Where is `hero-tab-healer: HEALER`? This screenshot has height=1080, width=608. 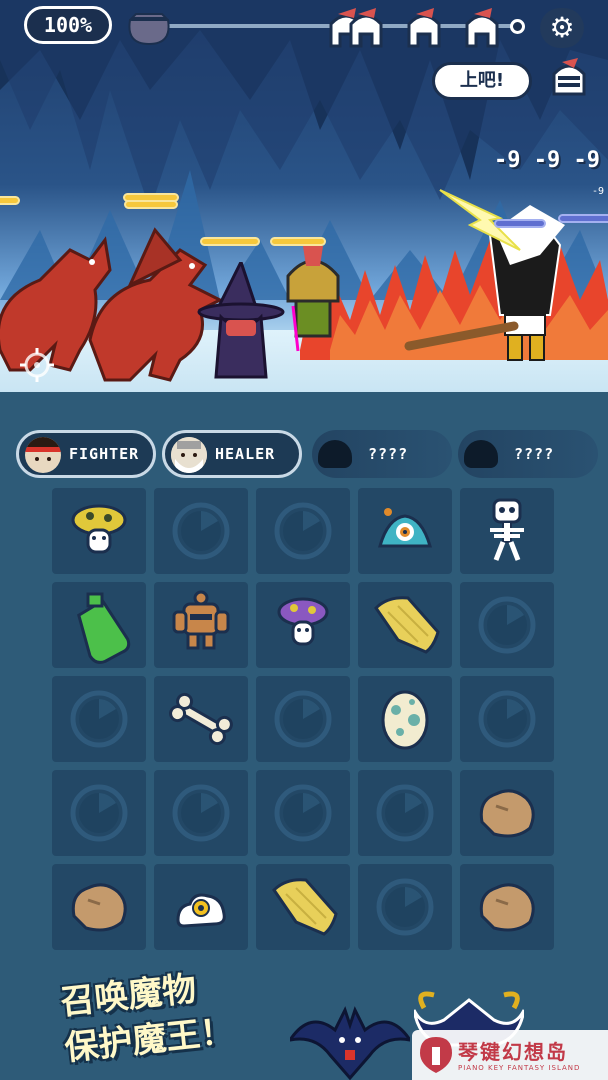
hero-tab-healer: HEALER is located at coordinates (232, 454).